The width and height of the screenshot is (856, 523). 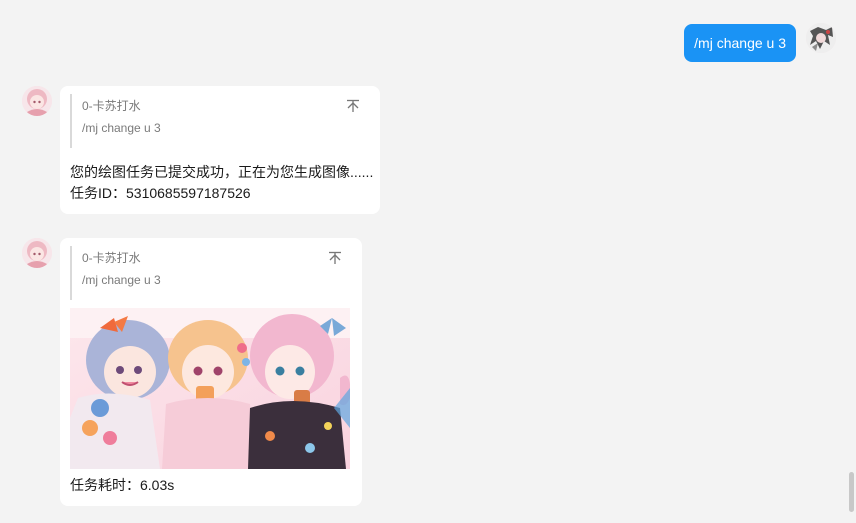 I want to click on task-duration-line: 任务耗时：6.03s, so click(x=122, y=485).